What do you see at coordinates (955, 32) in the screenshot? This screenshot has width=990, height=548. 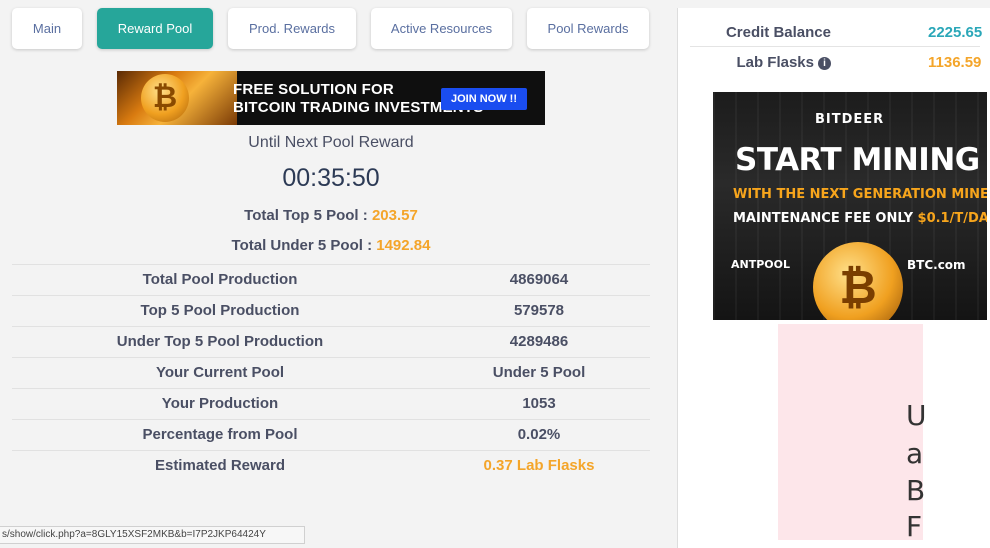 I see `credit-balance-value: 2225.65` at bounding box center [955, 32].